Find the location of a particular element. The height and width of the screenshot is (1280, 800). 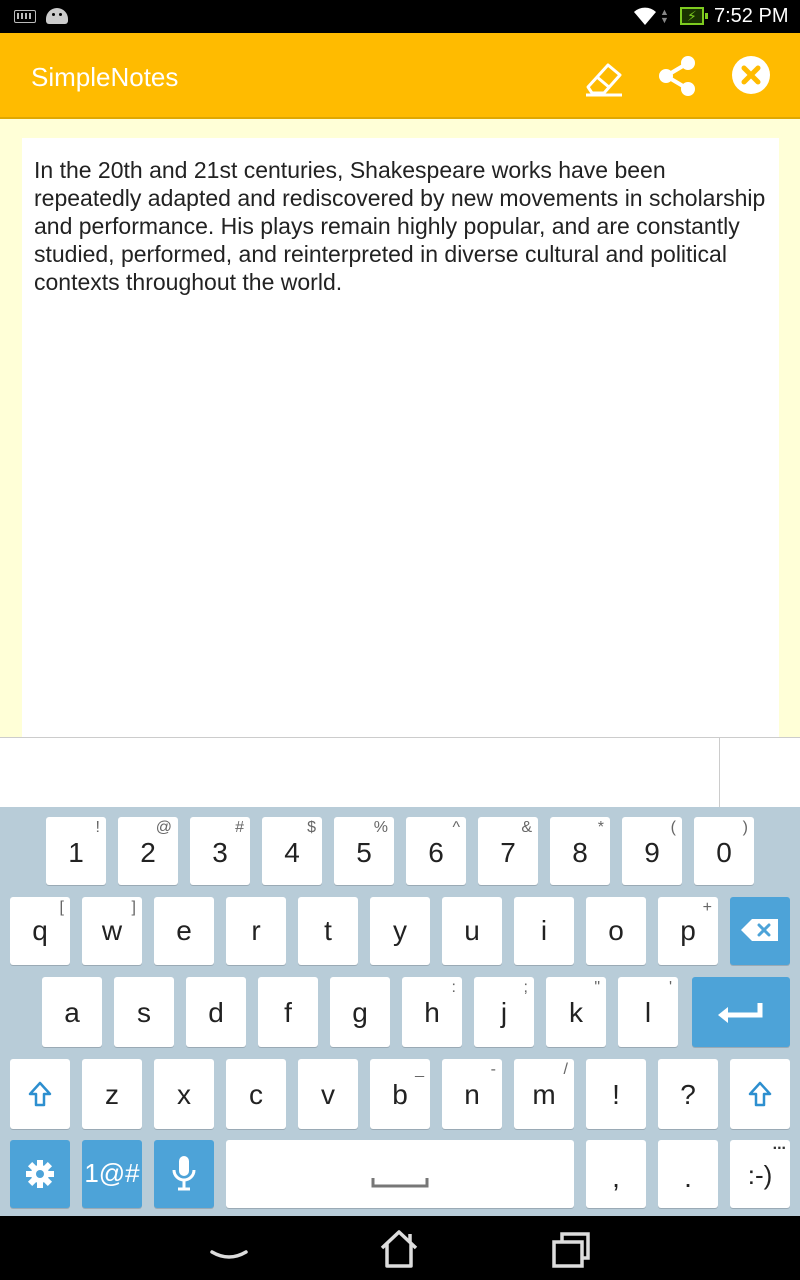

key-row1-5: ^ 6 is located at coordinates (436, 851).